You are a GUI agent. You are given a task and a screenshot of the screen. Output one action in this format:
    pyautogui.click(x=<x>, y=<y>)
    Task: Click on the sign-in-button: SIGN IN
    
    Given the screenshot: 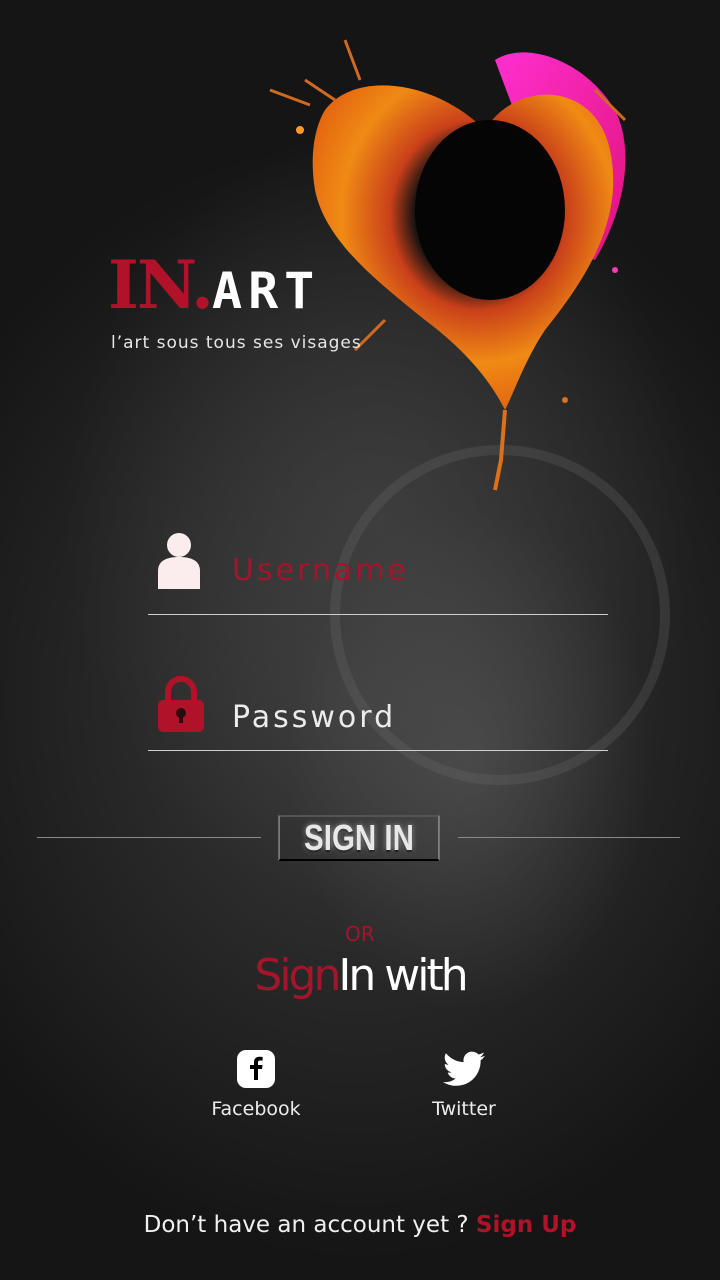 What is the action you would take?
    pyautogui.click(x=359, y=838)
    